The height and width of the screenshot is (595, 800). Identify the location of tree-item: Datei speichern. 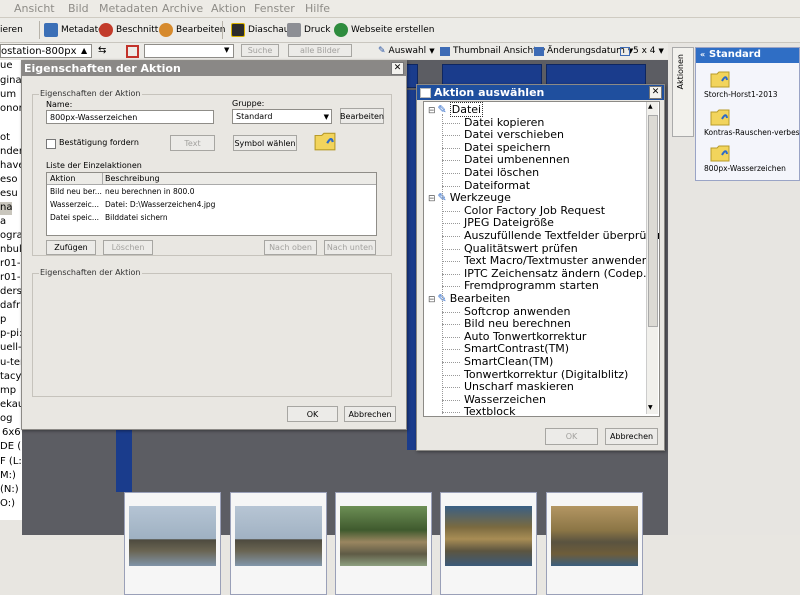
(496, 147).